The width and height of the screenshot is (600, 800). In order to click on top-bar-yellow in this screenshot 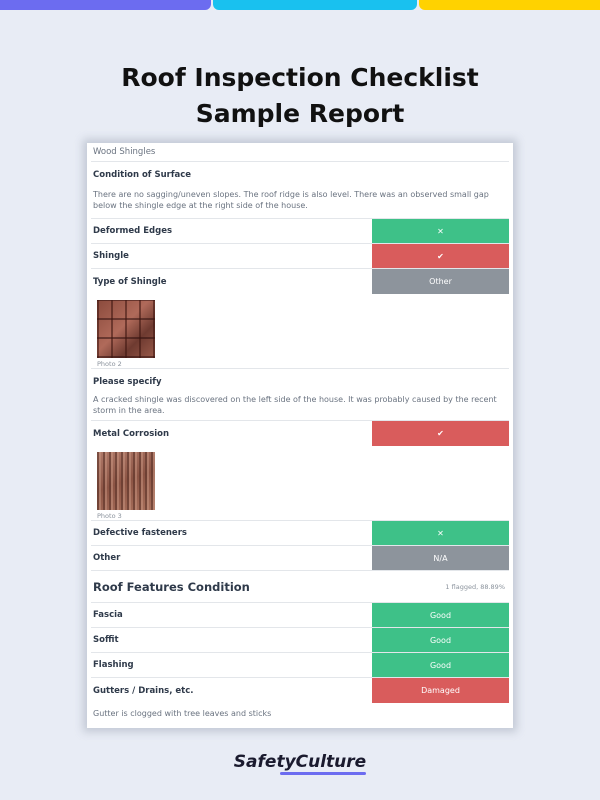, I will do `click(509, 5)`.